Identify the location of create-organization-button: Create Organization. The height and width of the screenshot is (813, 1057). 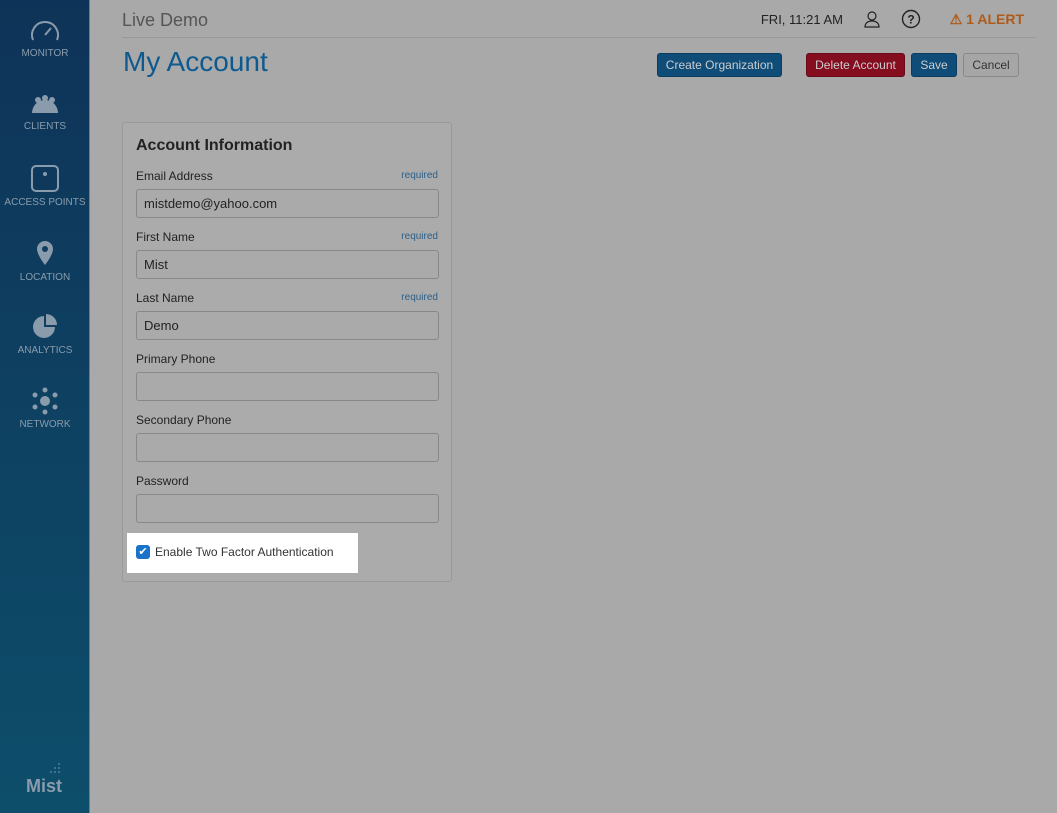
(719, 65).